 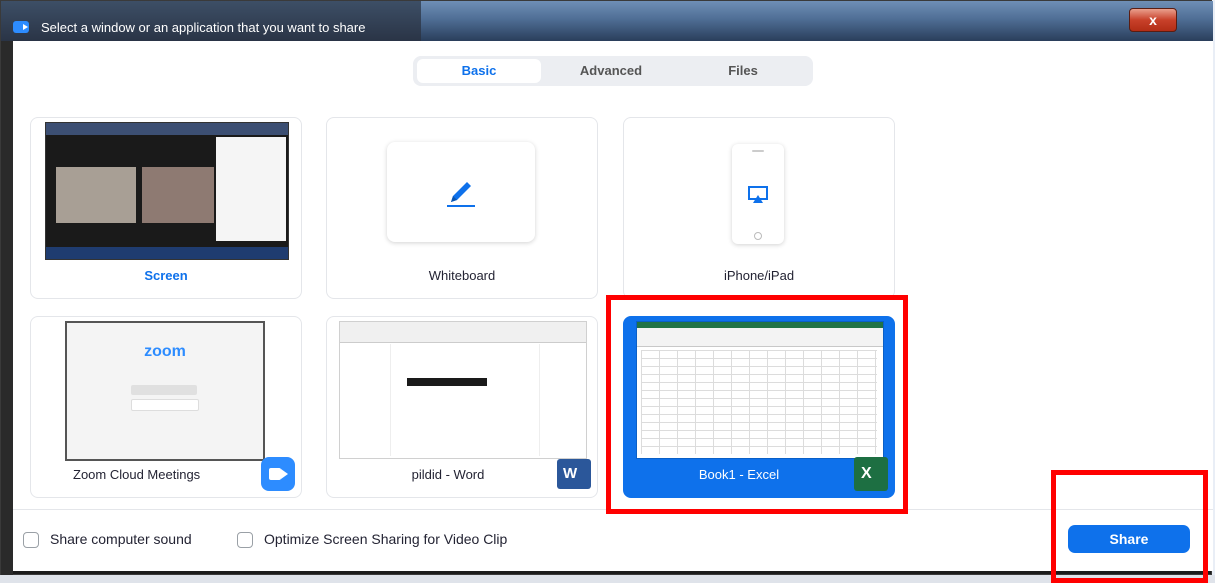 I want to click on tile-whiteboard: Whiteboard, so click(x=462, y=208).